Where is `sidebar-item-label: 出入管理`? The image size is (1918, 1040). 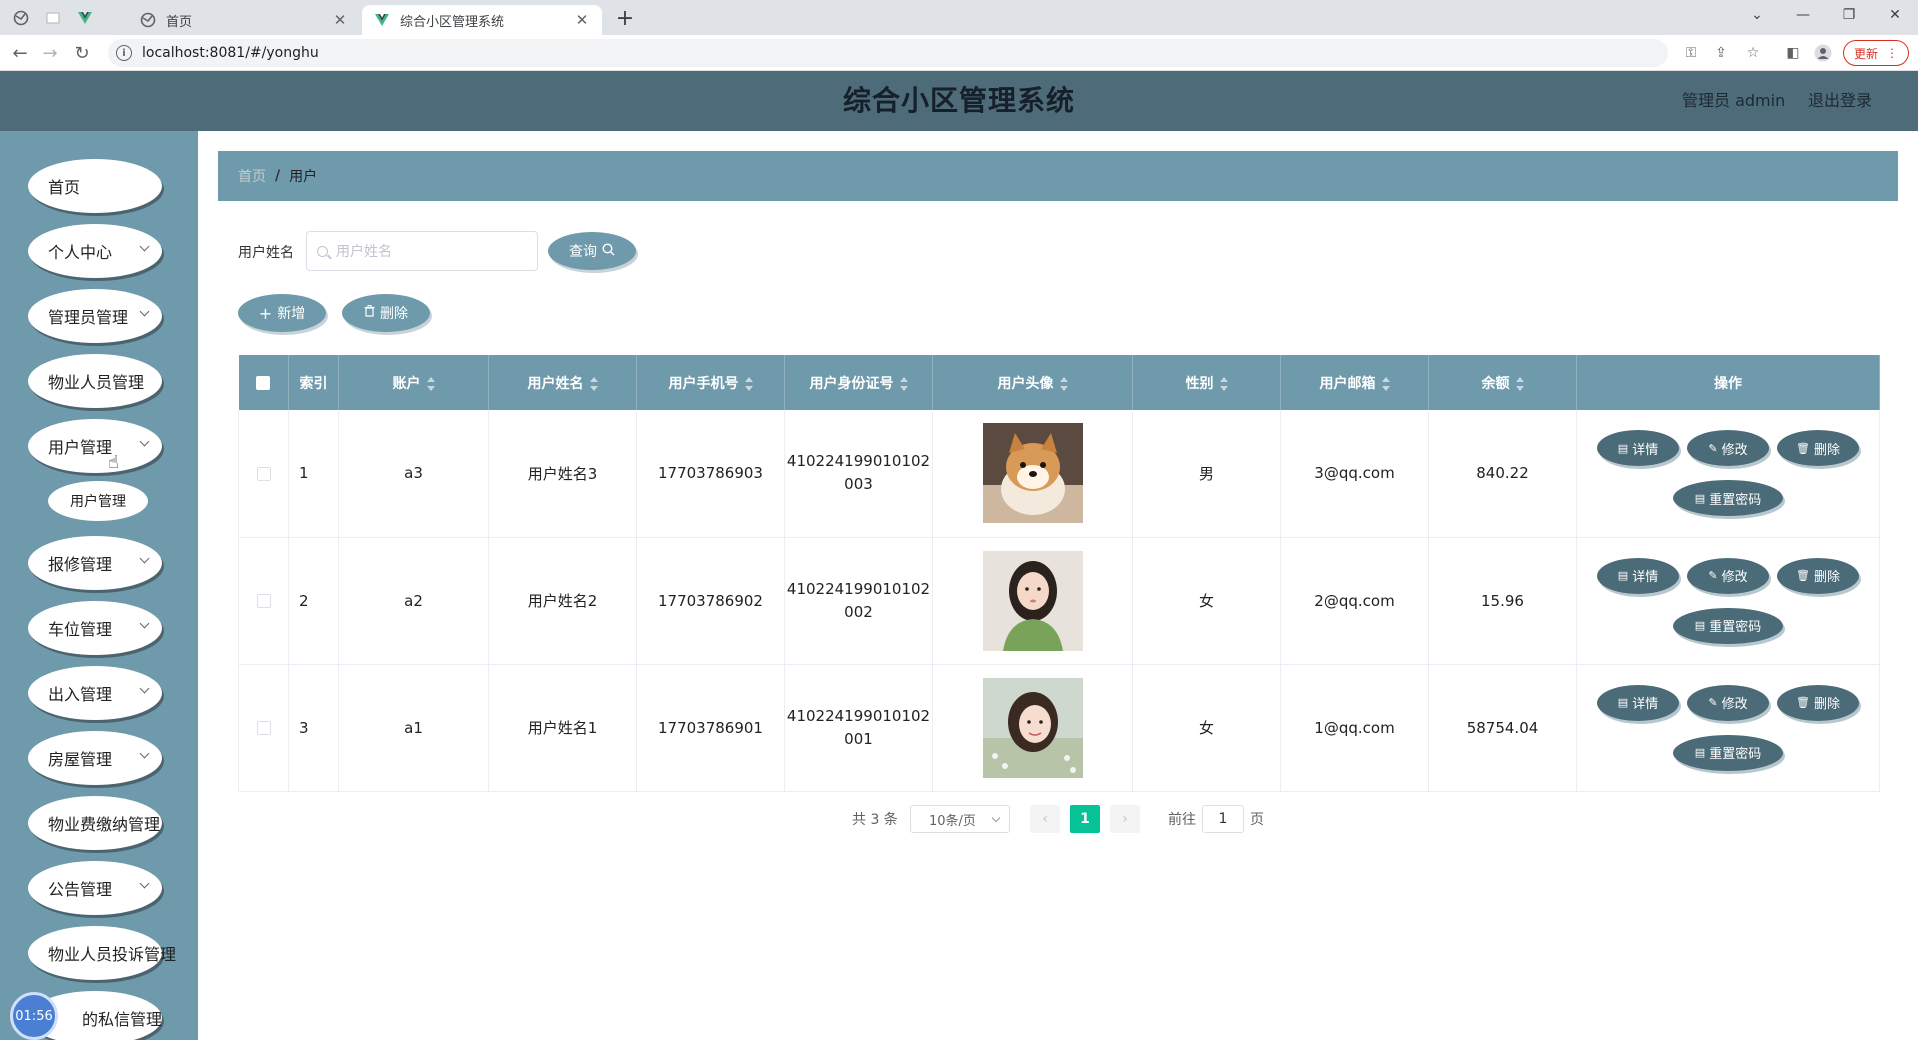 sidebar-item-label: 出入管理 is located at coordinates (80, 694).